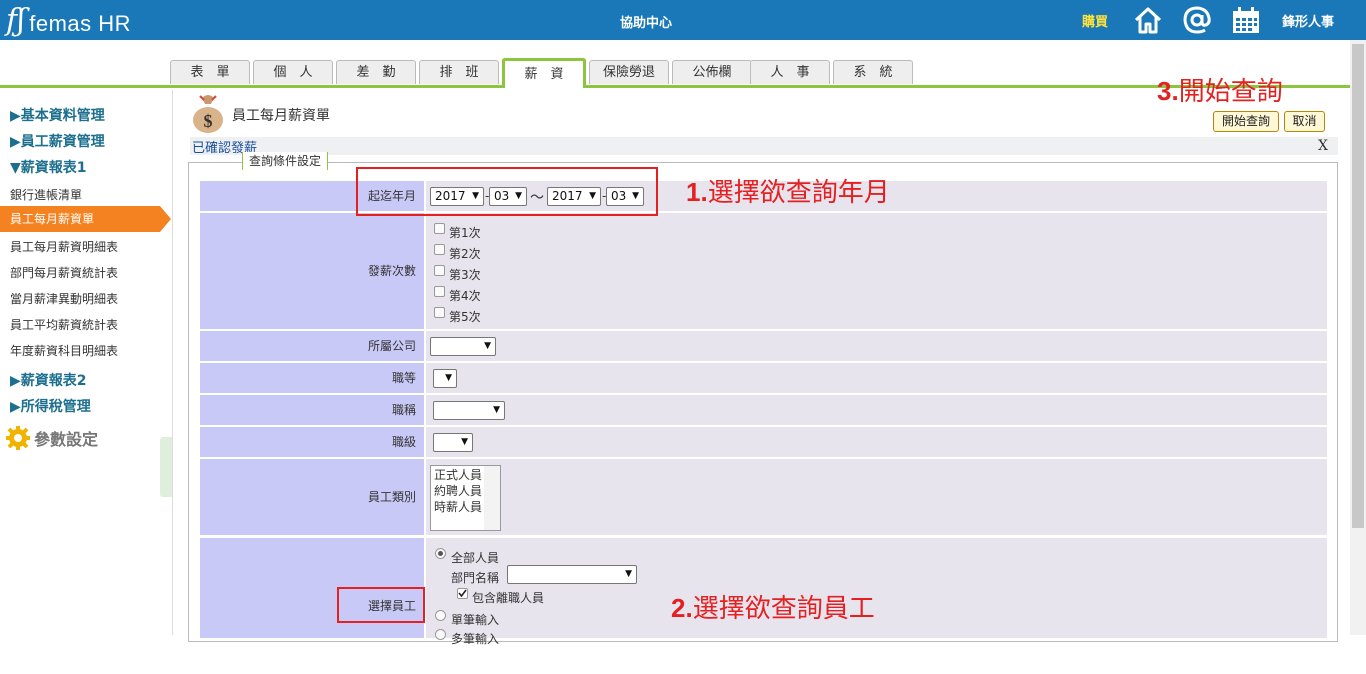  I want to click on employee-type-label: 員工類別, so click(312, 497).